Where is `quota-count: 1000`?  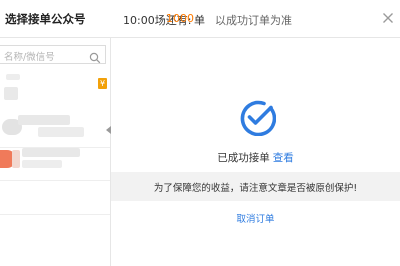 quota-count: 1000 is located at coordinates (180, 18).